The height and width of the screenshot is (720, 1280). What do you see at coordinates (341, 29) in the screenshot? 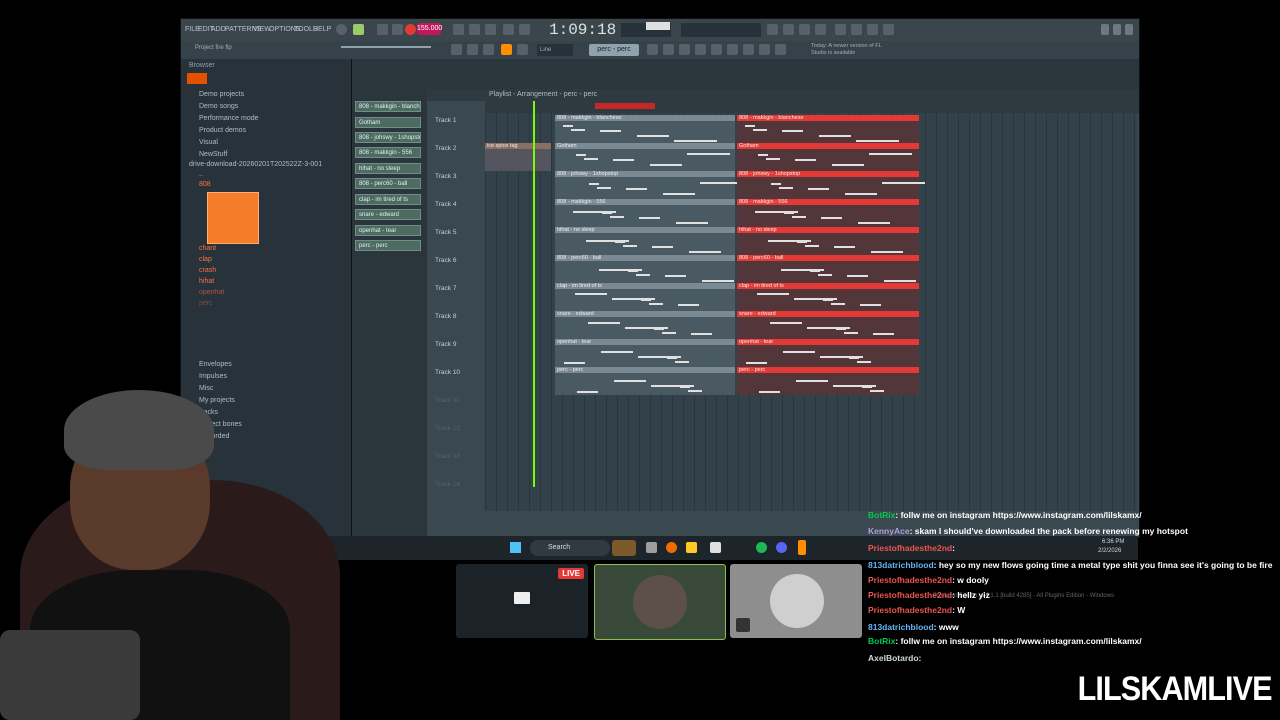
I see `record-icon` at bounding box center [341, 29].